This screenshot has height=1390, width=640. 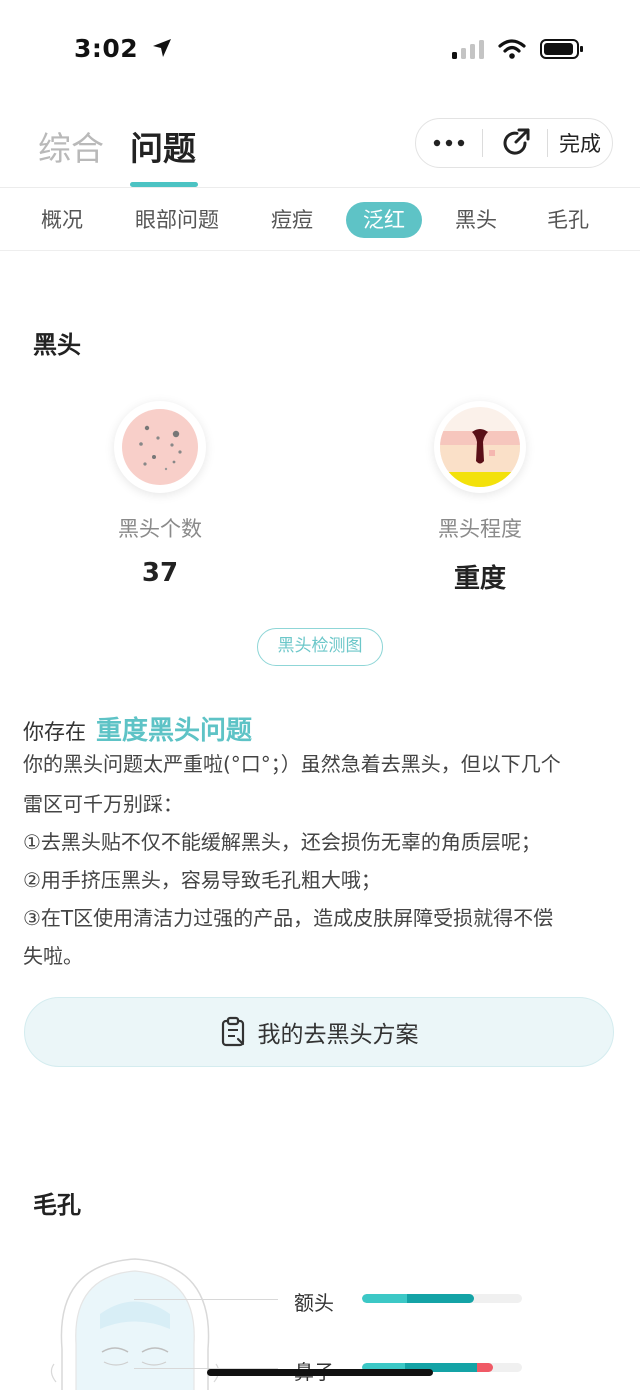 I want to click on cellular-signal-icon, so click(x=468, y=49).